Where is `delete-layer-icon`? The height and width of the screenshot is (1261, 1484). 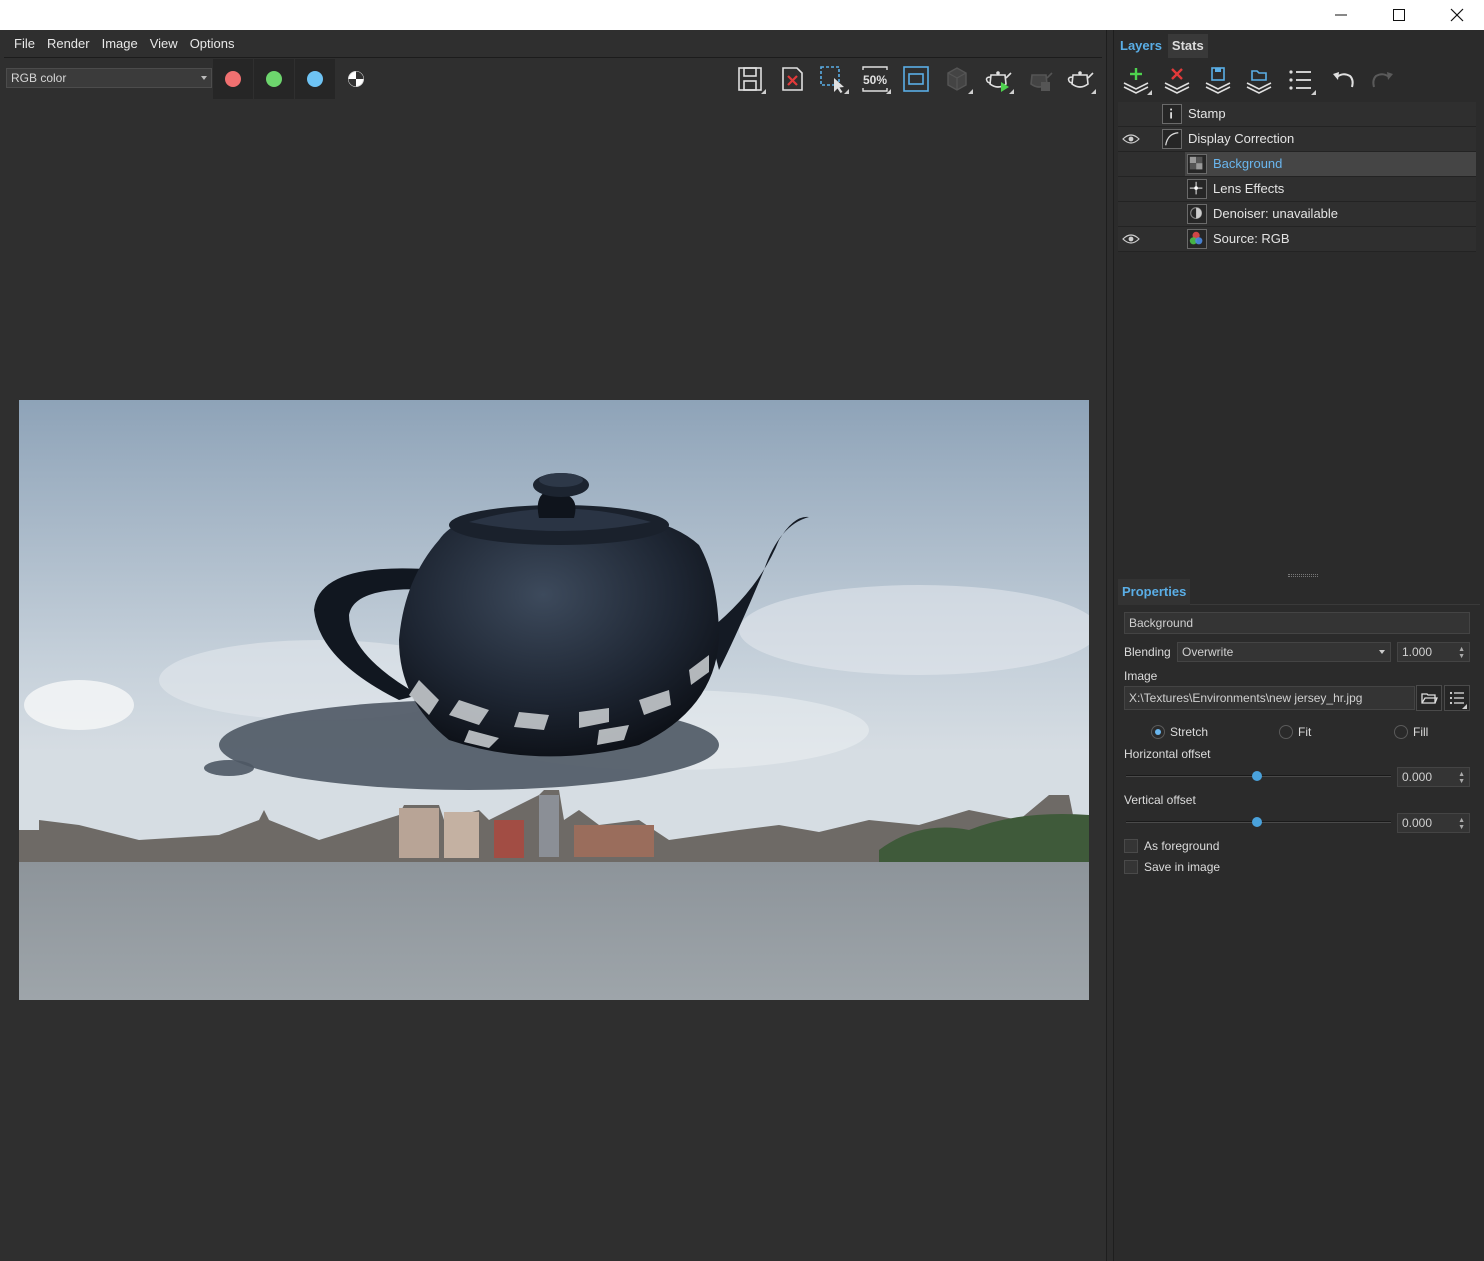
delete-layer-icon is located at coordinates (1177, 81).